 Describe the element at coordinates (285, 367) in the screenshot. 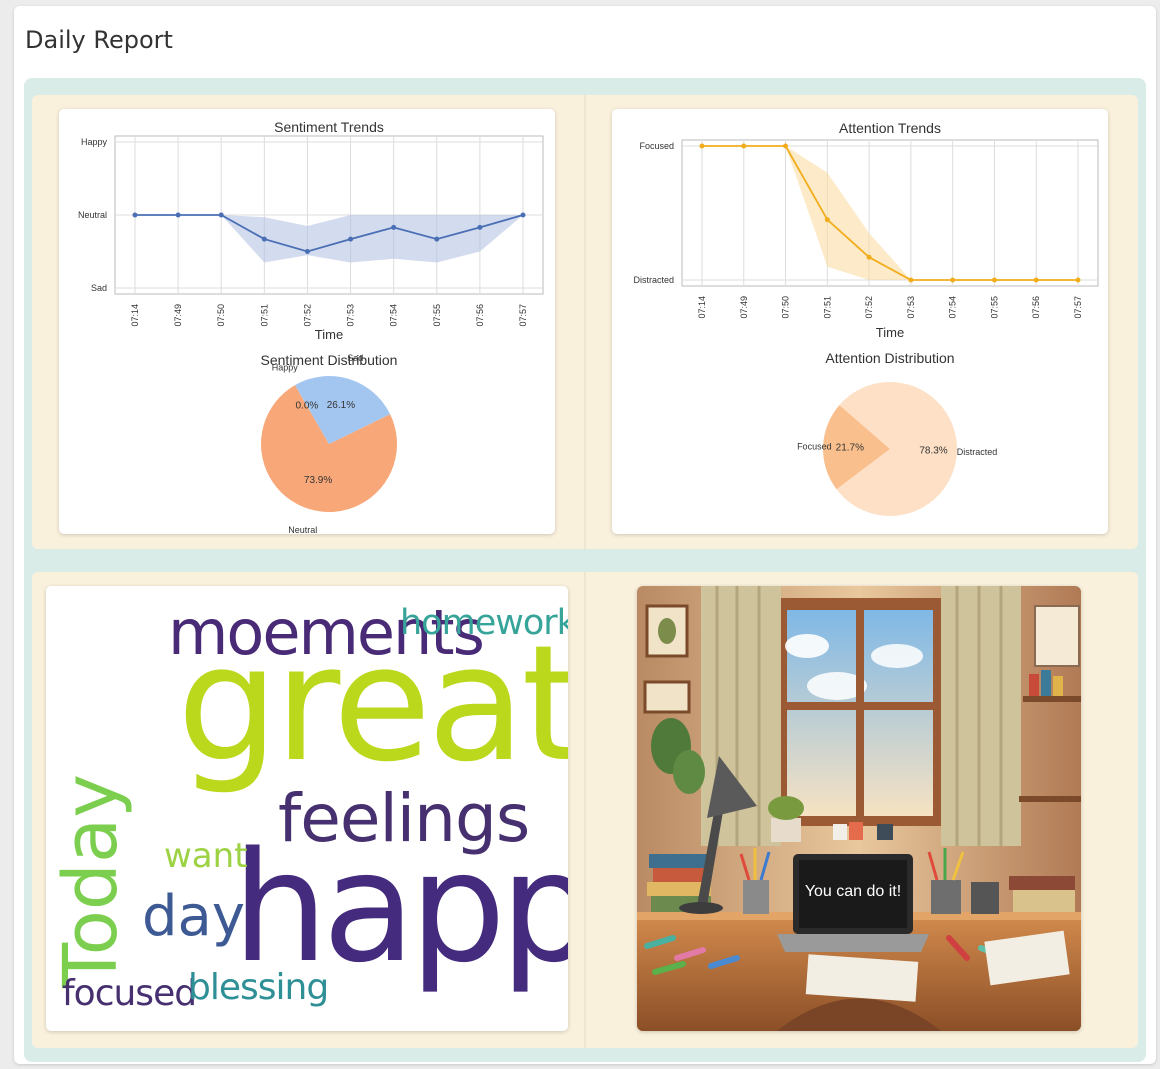

I see `pie-category-label: Happy` at that location.